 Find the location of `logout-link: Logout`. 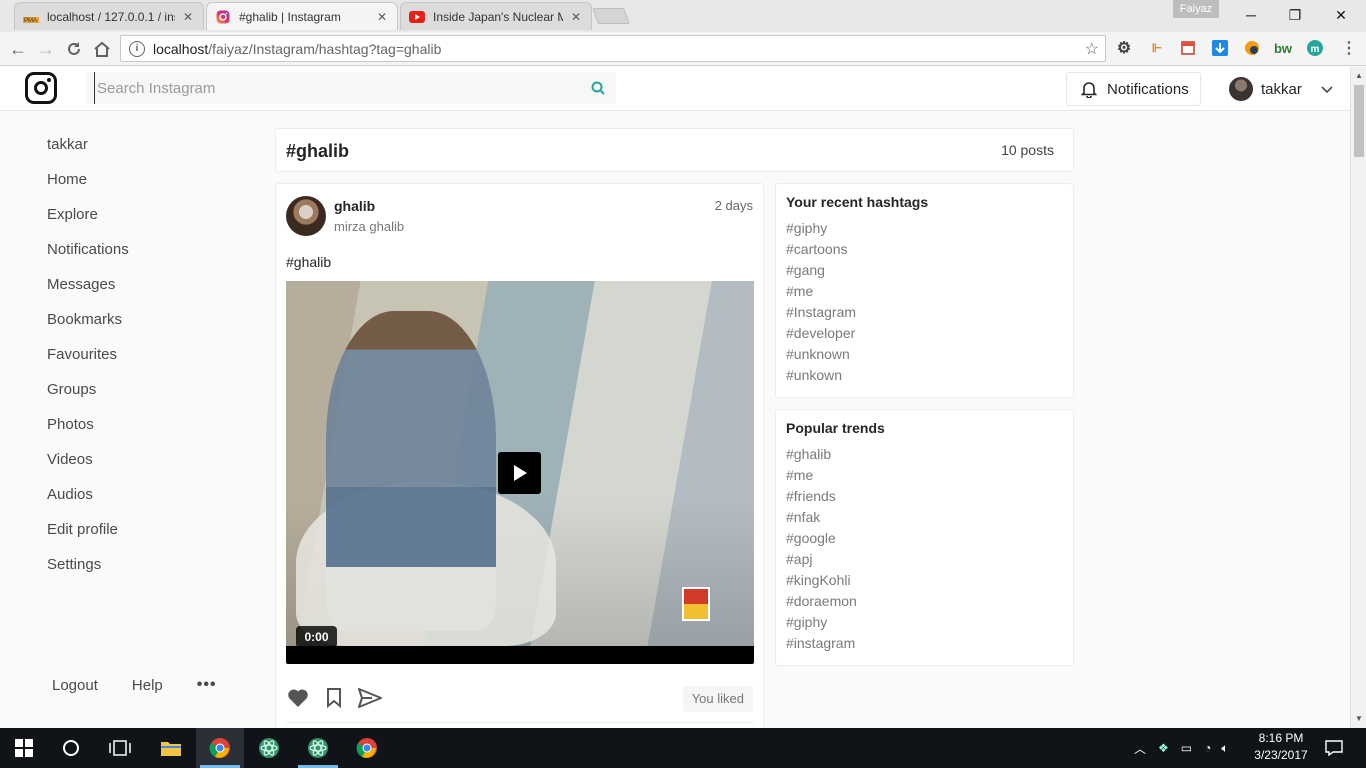

logout-link: Logout is located at coordinates (75, 685).